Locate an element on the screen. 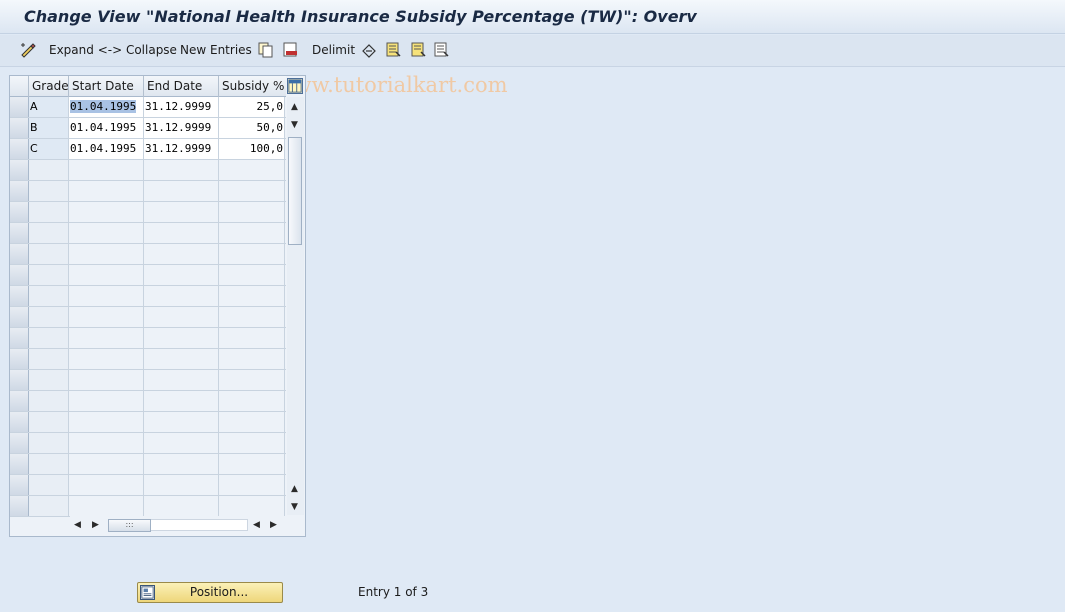  subsidy-cell: 100,0 is located at coordinates (252, 149).